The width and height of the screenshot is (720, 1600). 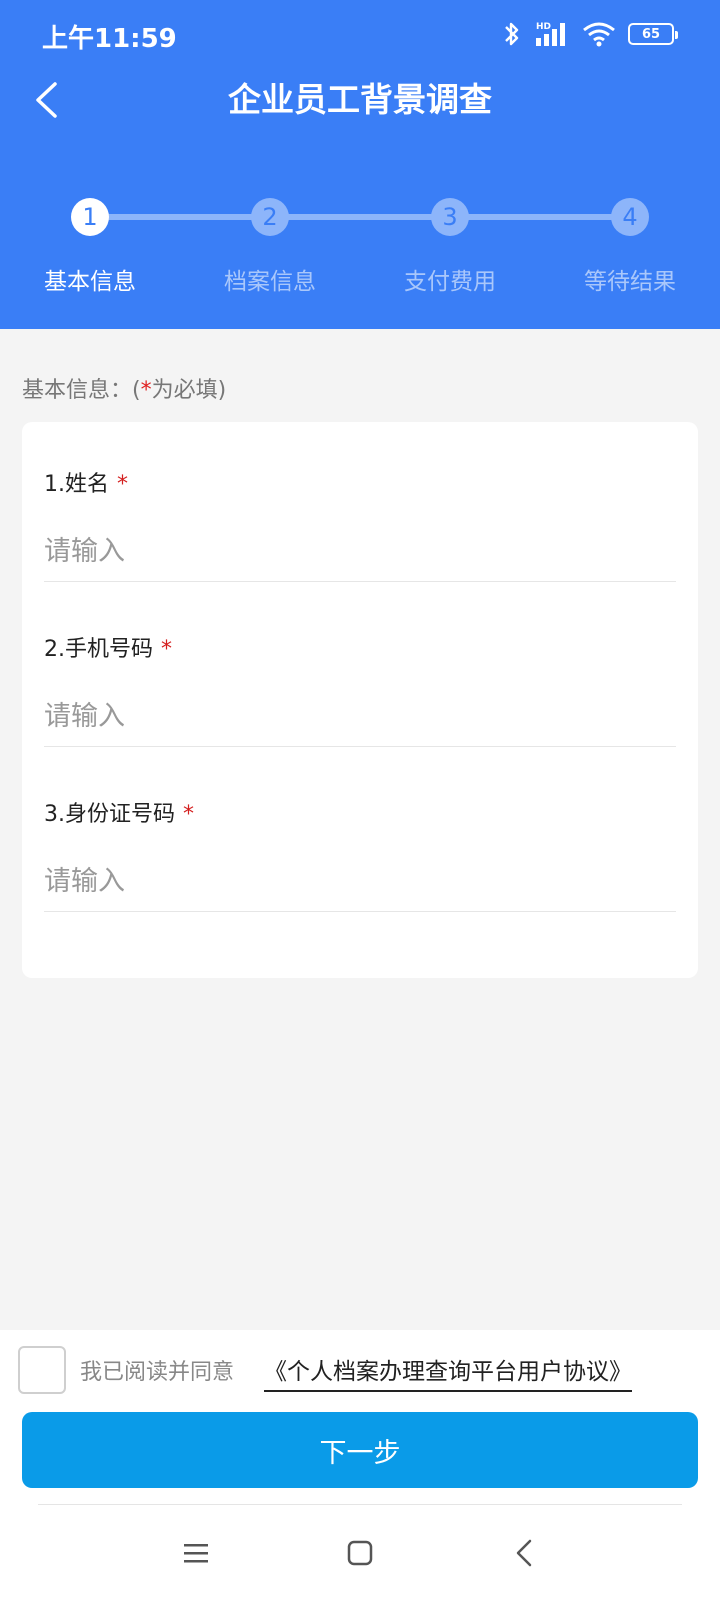 I want to click on section-title: 基本信息：(*为必填), so click(x=124, y=388).